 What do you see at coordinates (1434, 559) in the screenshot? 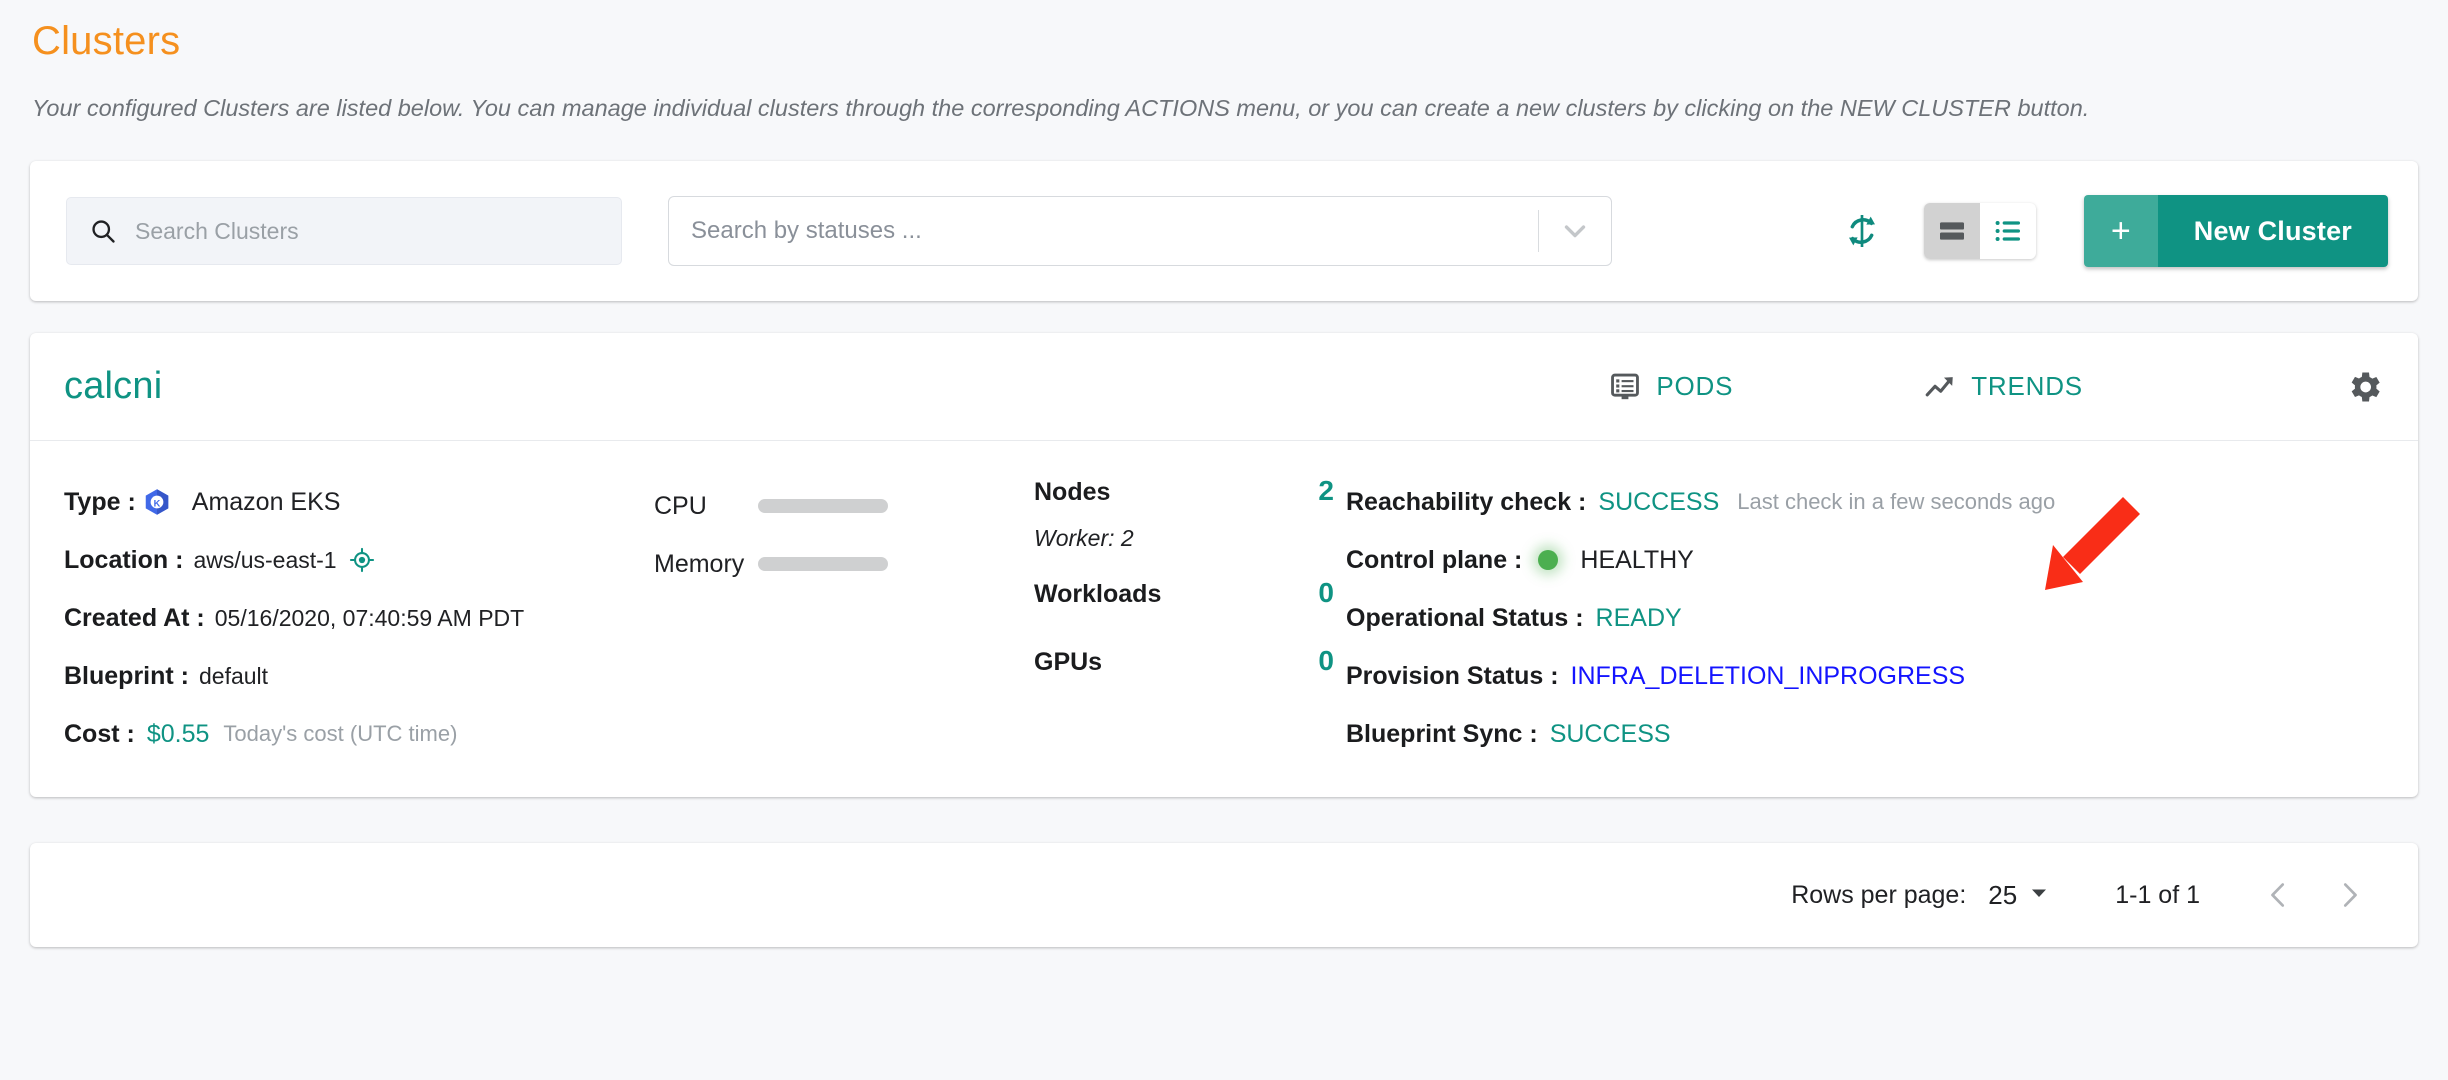
I see `status-label: Control plane :` at bounding box center [1434, 559].